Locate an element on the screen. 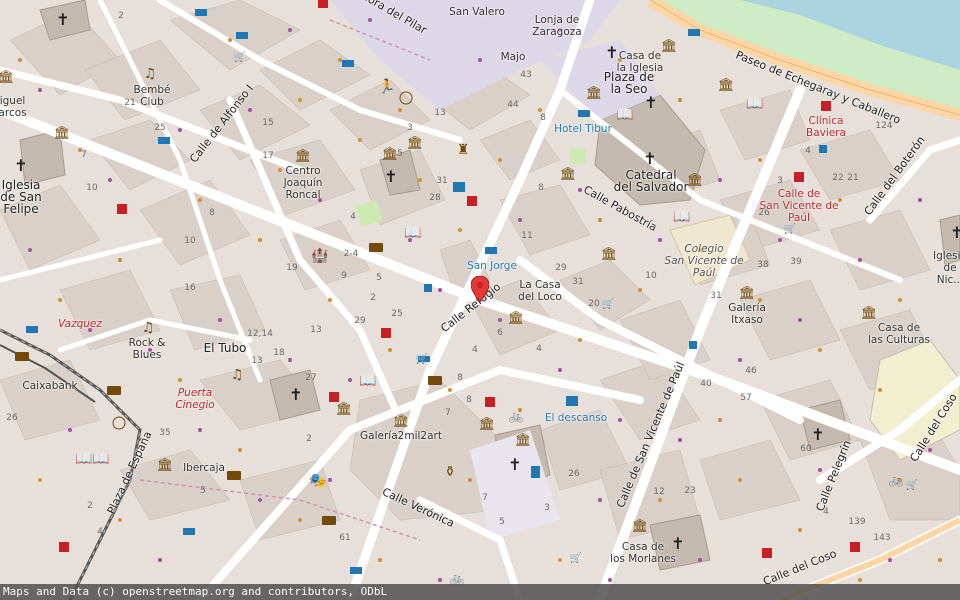 The height and width of the screenshot is (600, 960). place-label: Bembé Club is located at coordinates (152, 96).